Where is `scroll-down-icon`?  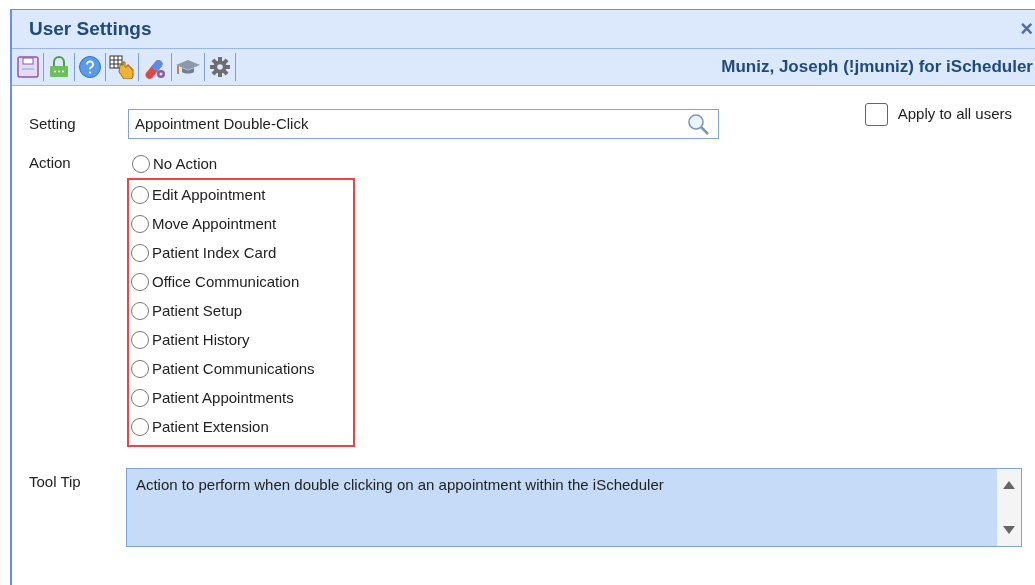 scroll-down-icon is located at coordinates (1009, 530).